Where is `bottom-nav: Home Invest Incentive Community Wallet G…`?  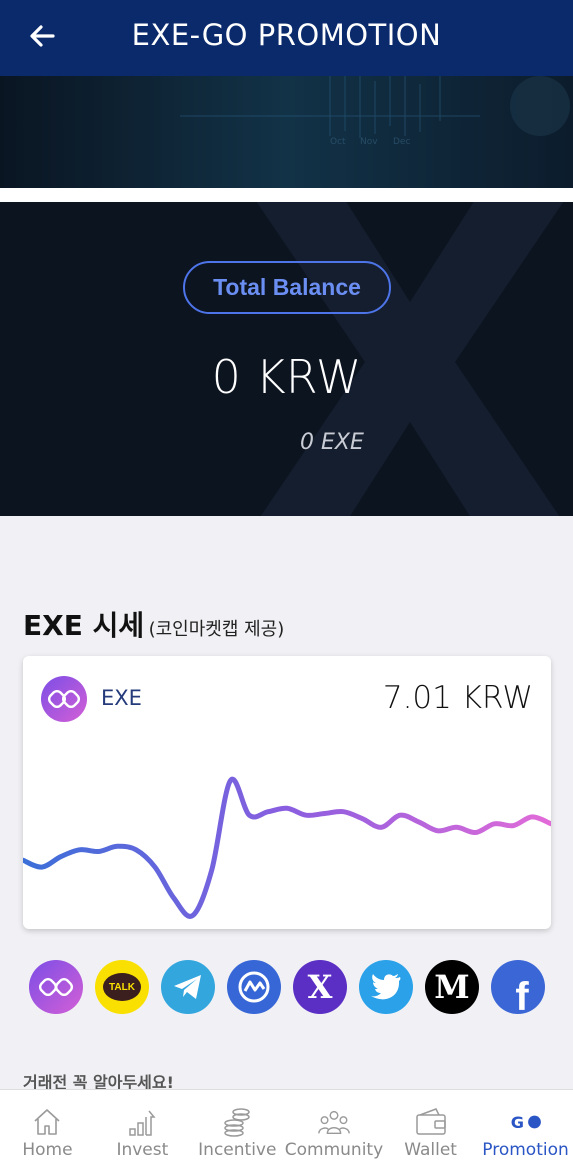
bottom-nav: Home Invest Incentive Community Wallet G… is located at coordinates (286, 1126).